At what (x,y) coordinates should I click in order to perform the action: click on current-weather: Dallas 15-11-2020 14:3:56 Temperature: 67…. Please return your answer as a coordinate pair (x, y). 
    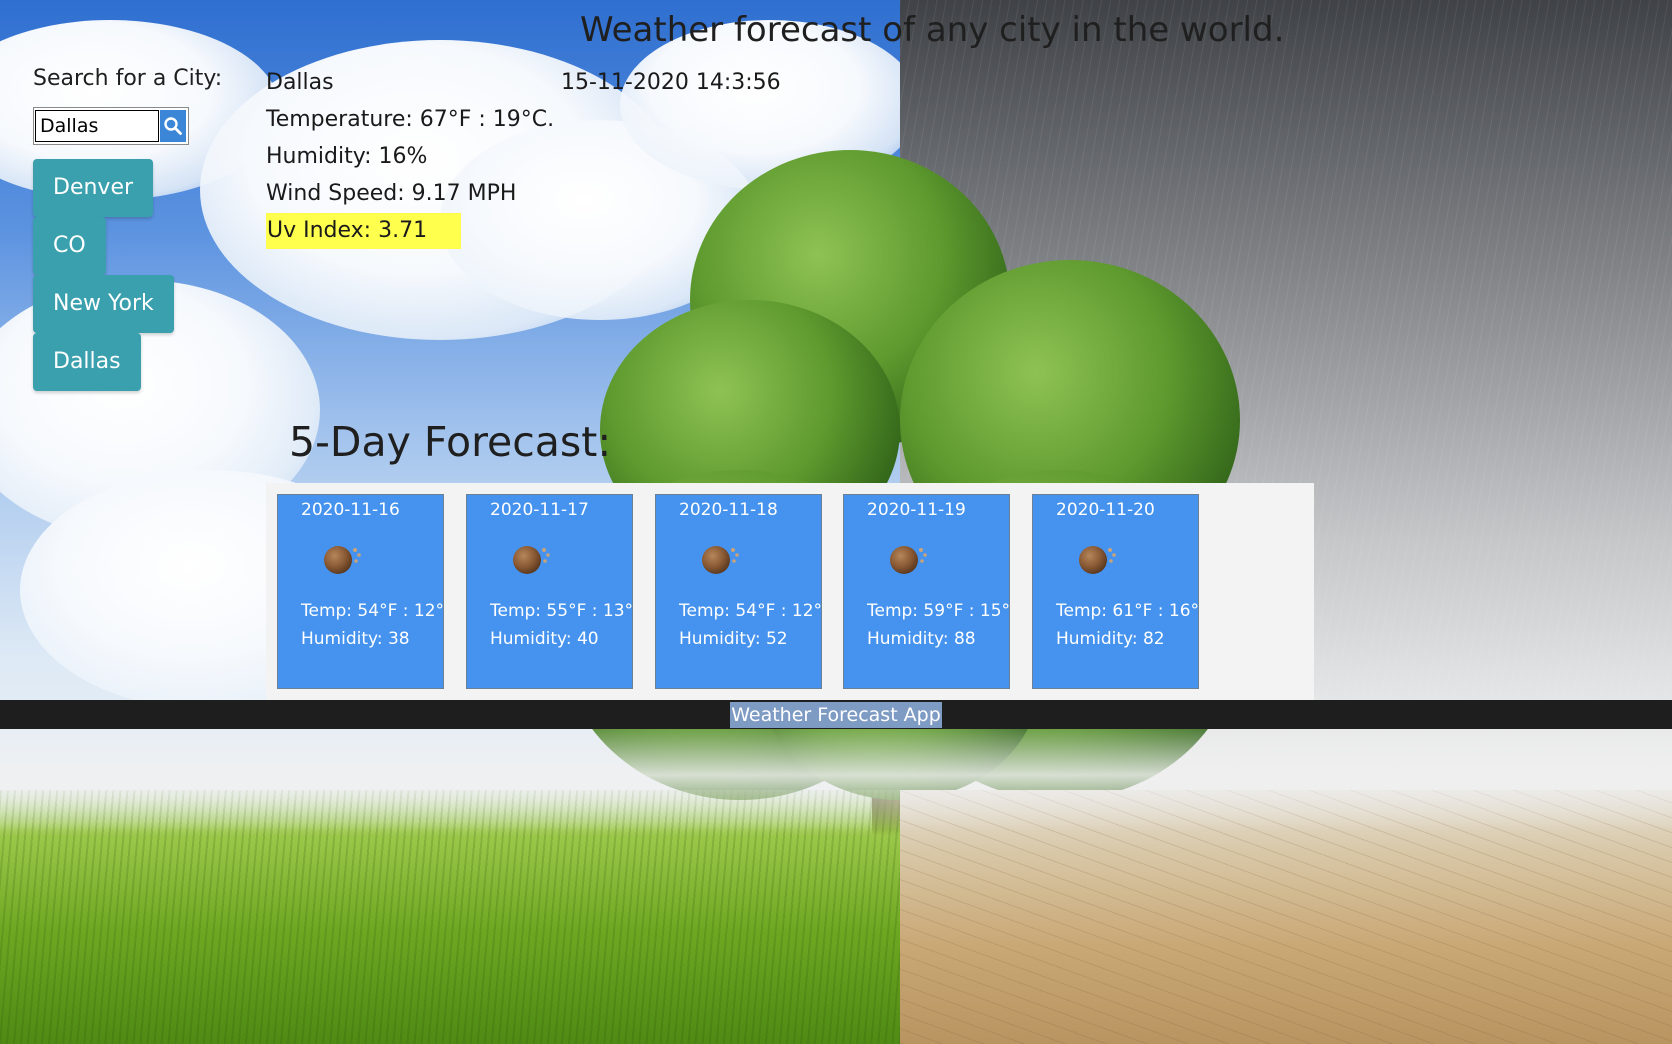
    Looking at the image, I should click on (523, 156).